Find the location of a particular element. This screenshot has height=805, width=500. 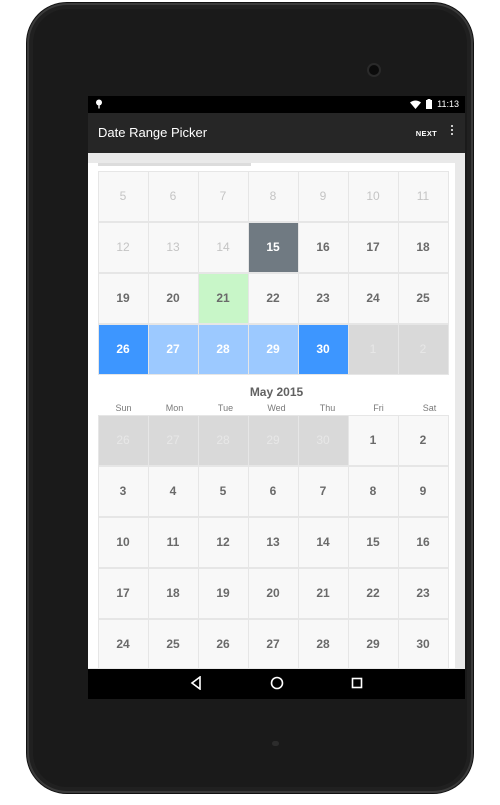

day-of-week-label: Sun is located at coordinates (123, 408).